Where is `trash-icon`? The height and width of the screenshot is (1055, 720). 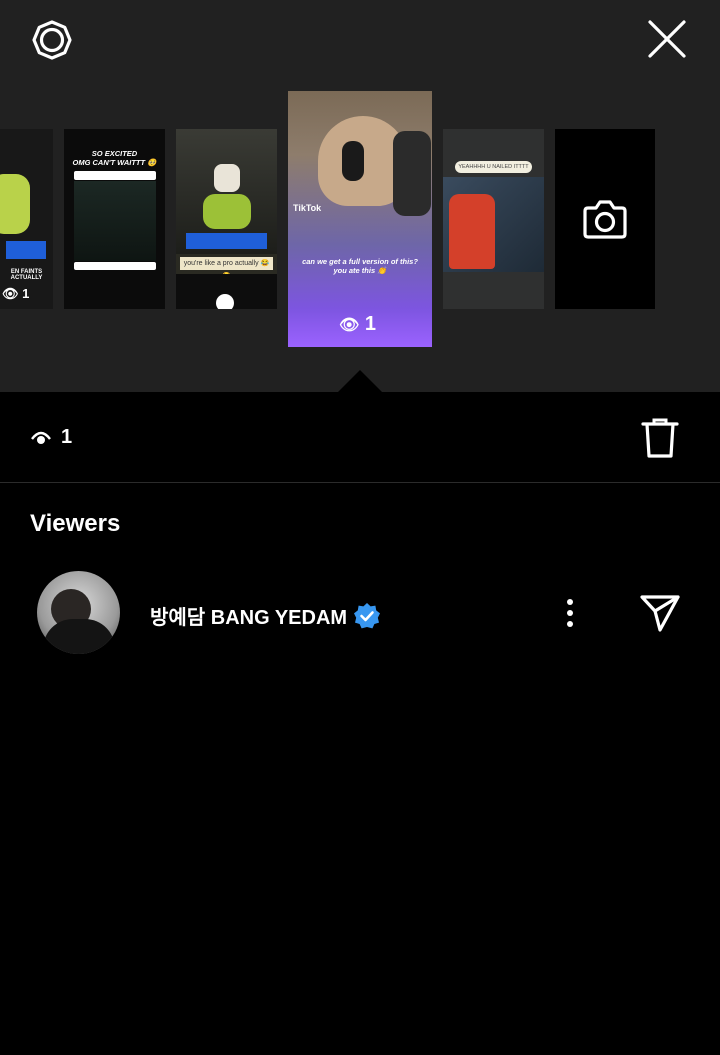
trash-icon is located at coordinates (660, 438).